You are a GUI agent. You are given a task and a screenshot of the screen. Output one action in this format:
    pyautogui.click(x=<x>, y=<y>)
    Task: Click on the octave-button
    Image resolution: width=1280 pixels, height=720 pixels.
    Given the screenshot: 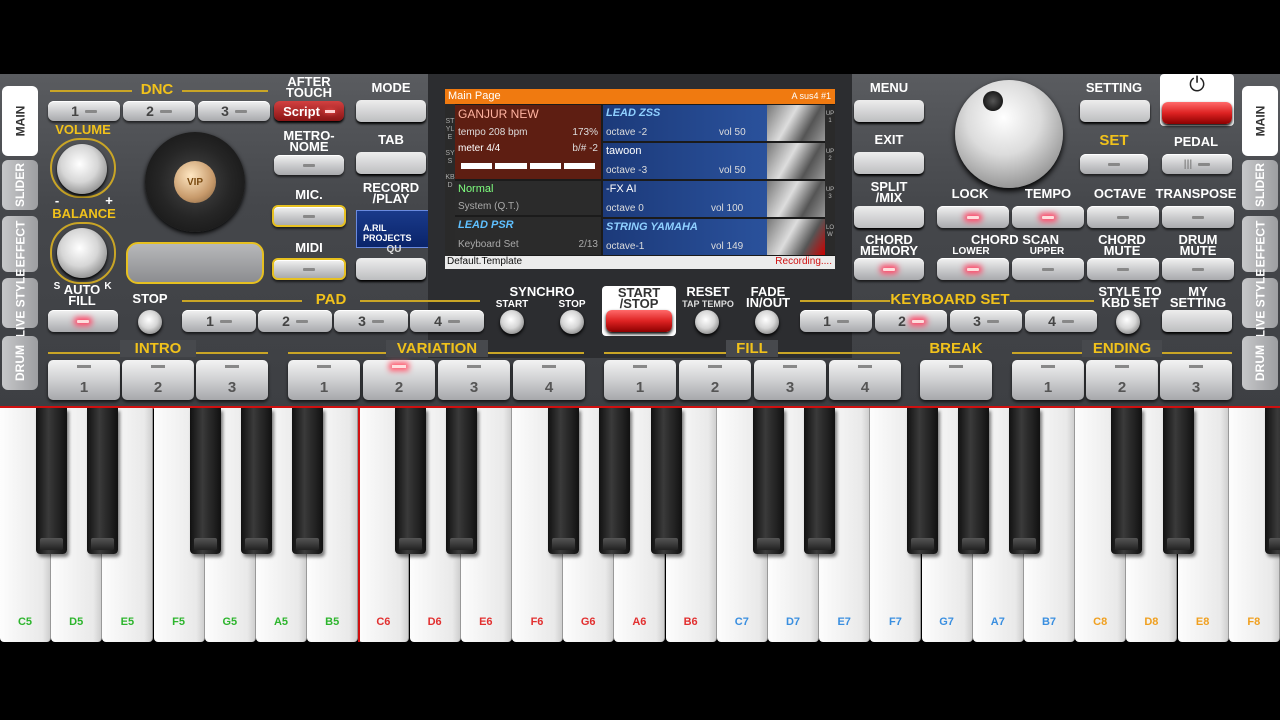 What is the action you would take?
    pyautogui.click(x=1123, y=217)
    